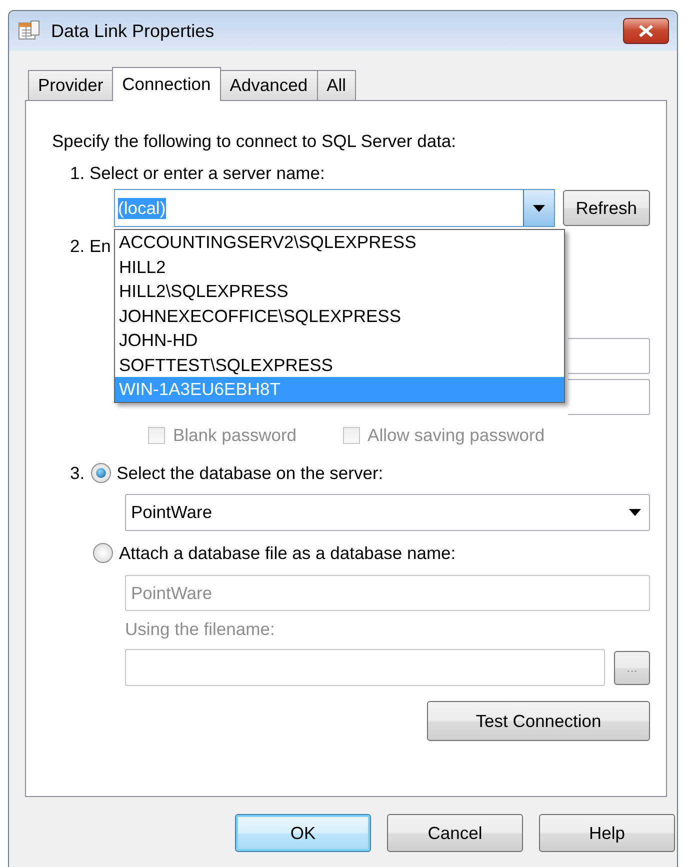 This screenshot has height=867, width=687. Describe the element at coordinates (142, 208) in the screenshot. I see `server-value: (local)` at that location.